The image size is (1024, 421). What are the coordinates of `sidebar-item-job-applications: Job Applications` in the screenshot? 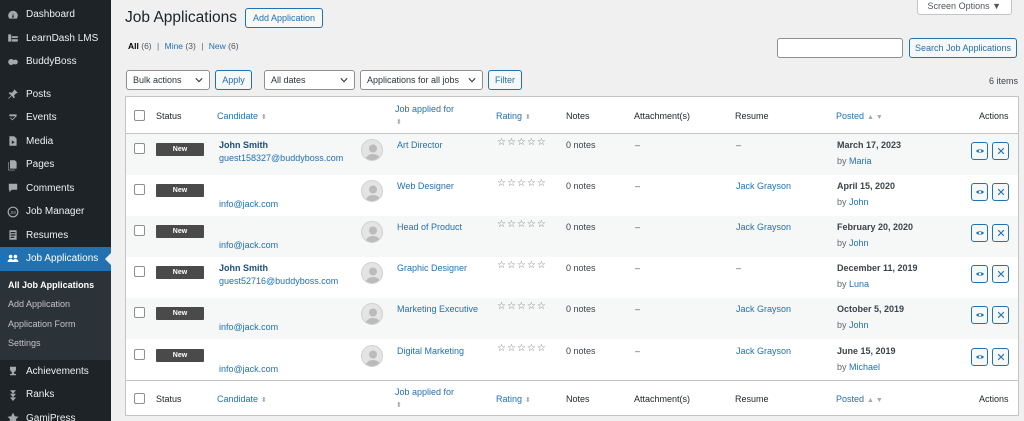 It's located at (55, 259).